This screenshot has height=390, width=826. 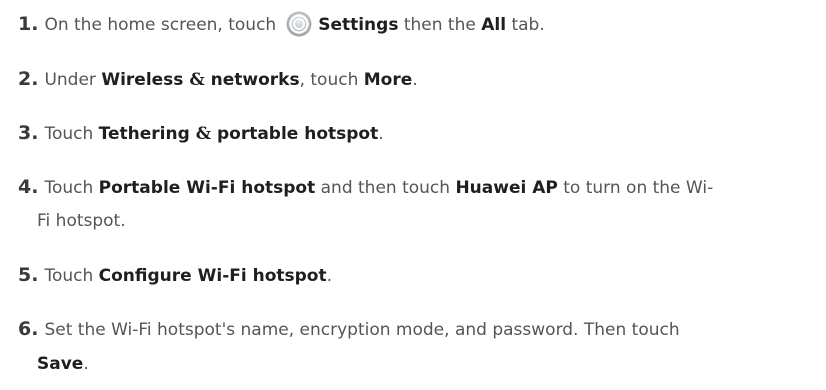 I want to click on step-bold: Wireless, so click(x=145, y=80).